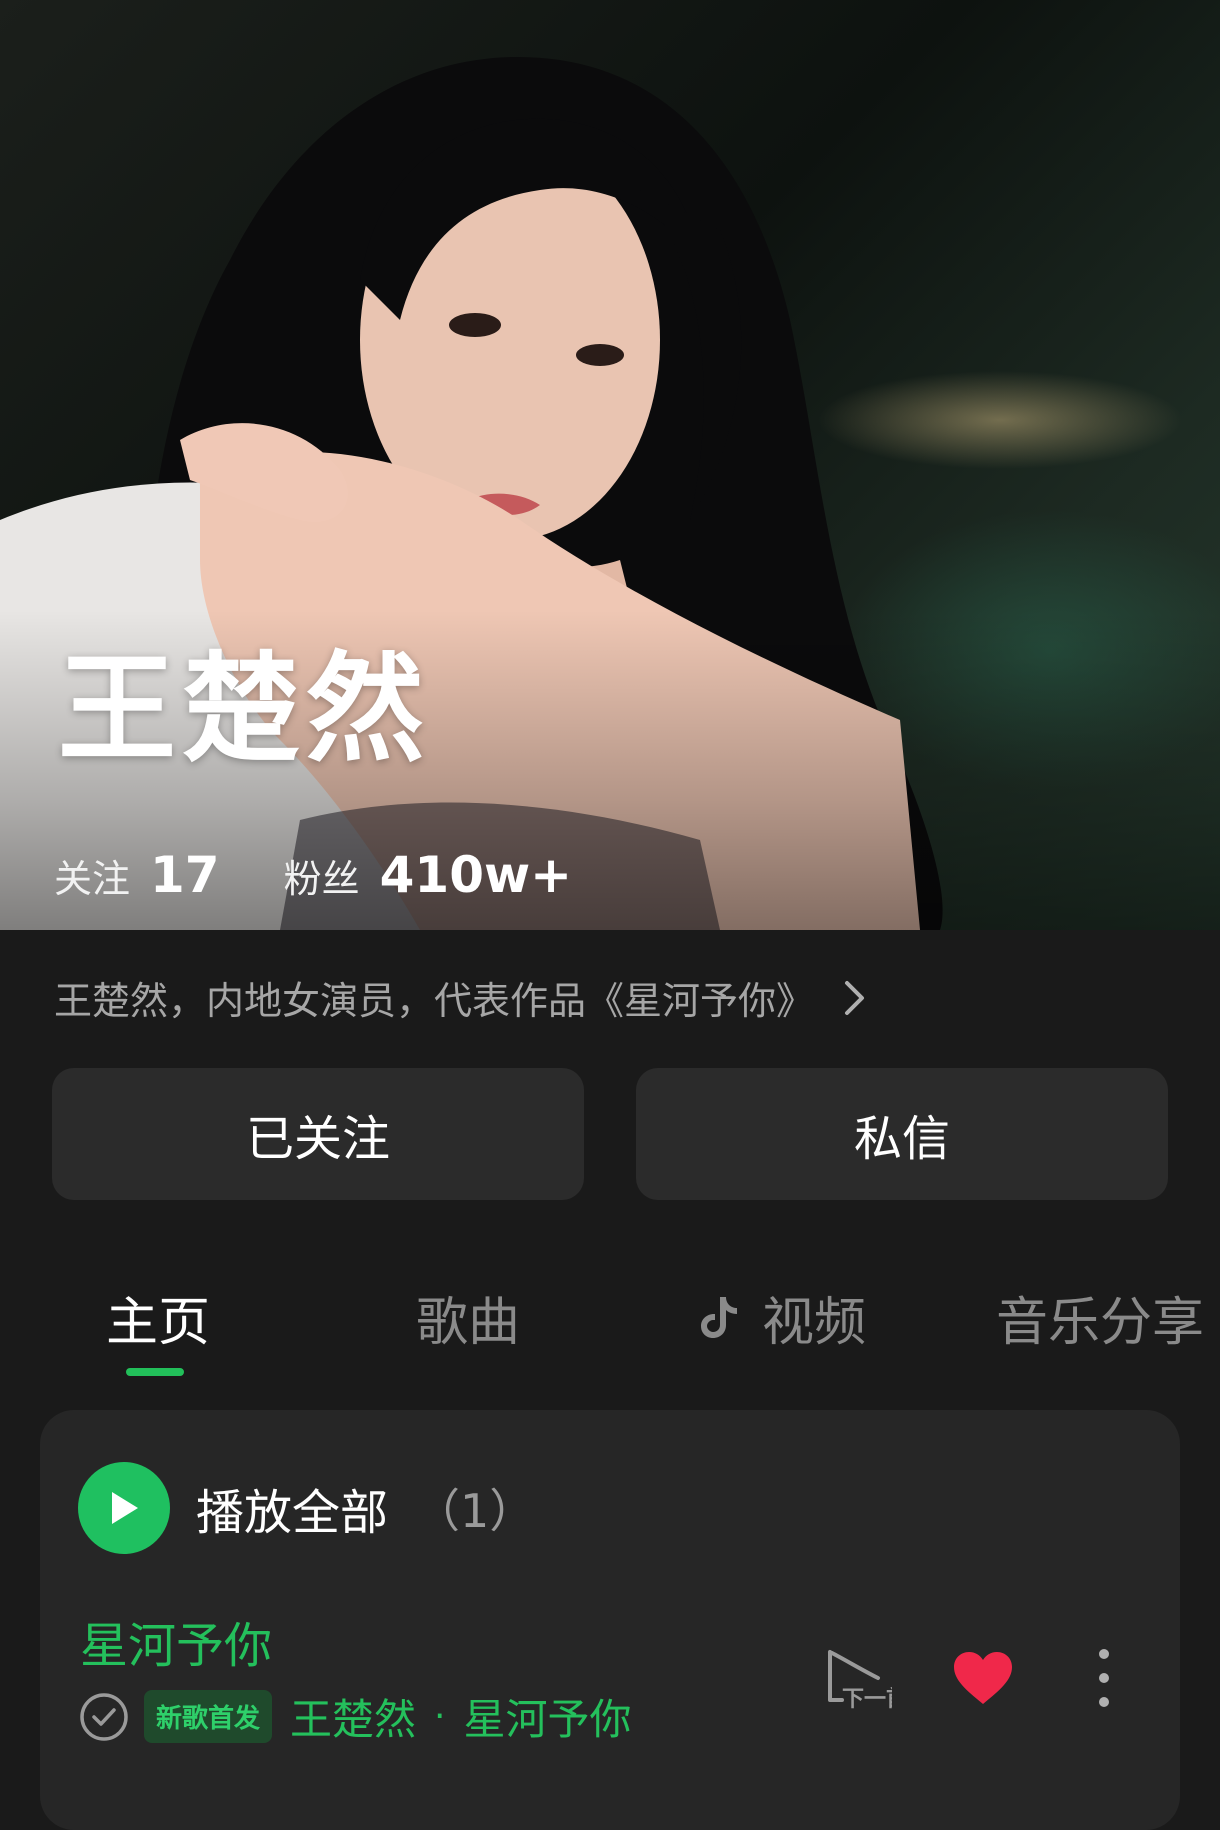  Describe the element at coordinates (104, 1716) in the screenshot. I see `check-circle-icon` at that location.